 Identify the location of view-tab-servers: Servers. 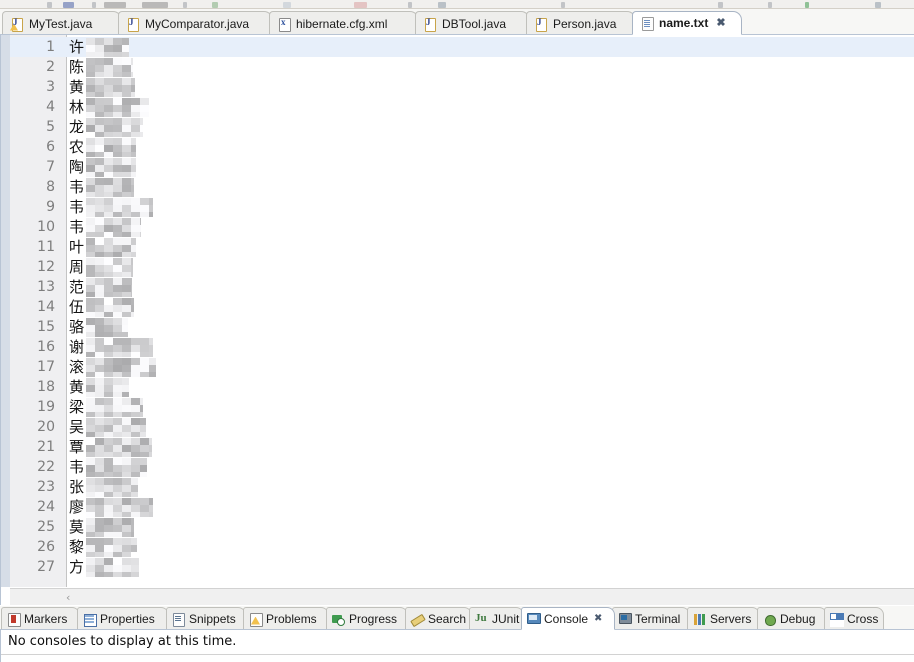
(723, 618).